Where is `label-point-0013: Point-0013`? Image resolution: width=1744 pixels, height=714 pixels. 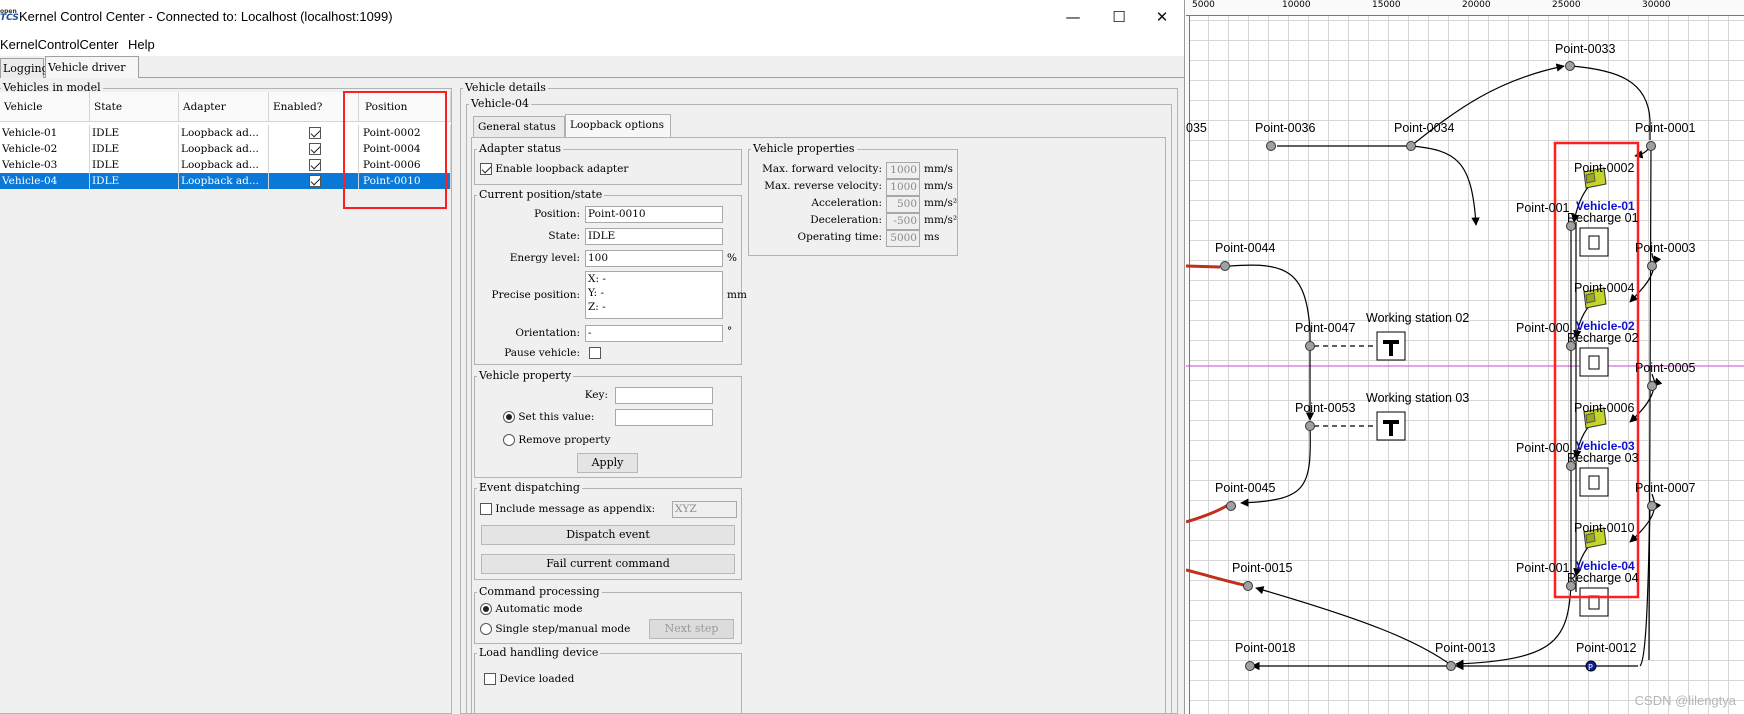
label-point-0013: Point-0013 is located at coordinates (1465, 648).